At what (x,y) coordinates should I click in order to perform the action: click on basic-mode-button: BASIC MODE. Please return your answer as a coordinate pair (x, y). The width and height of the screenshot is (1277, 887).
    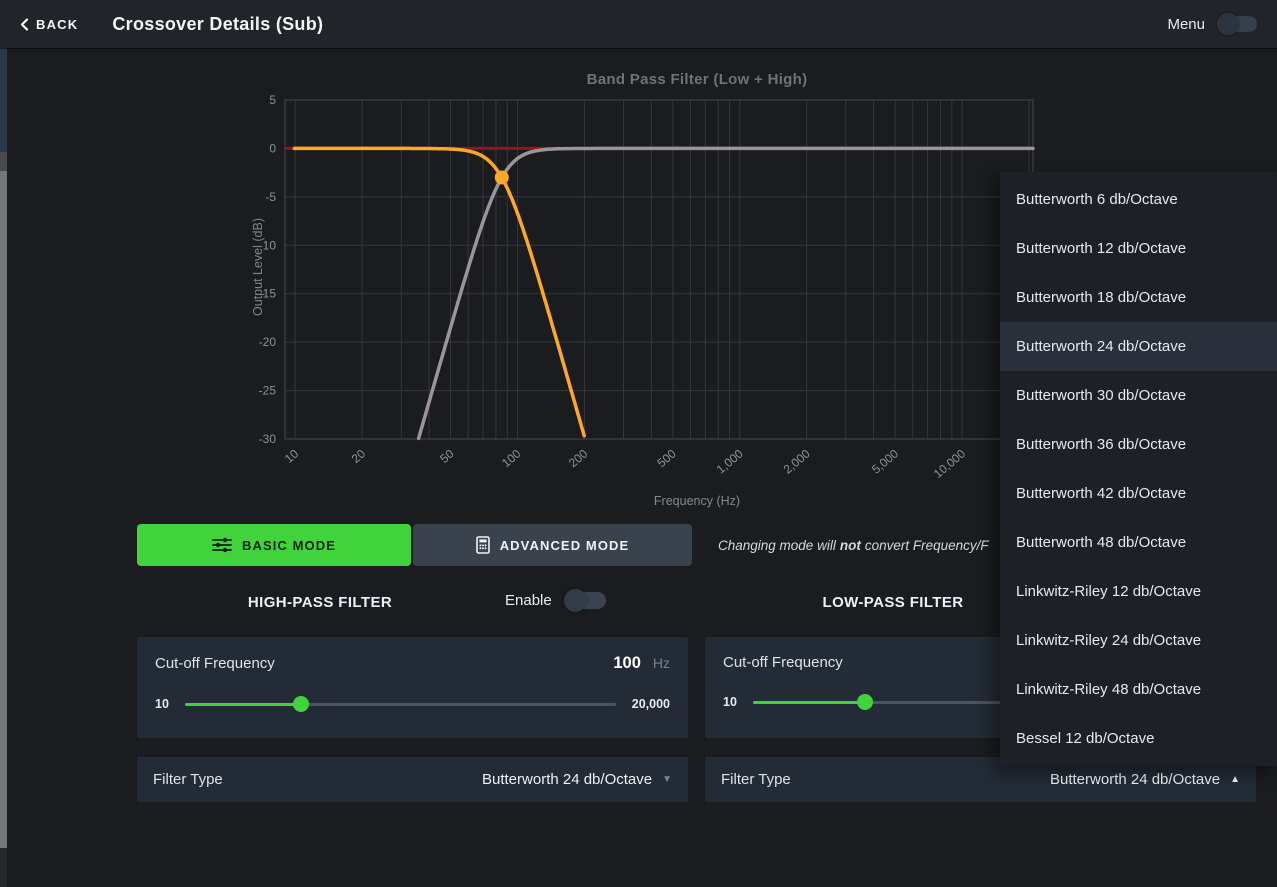
    Looking at the image, I should click on (274, 545).